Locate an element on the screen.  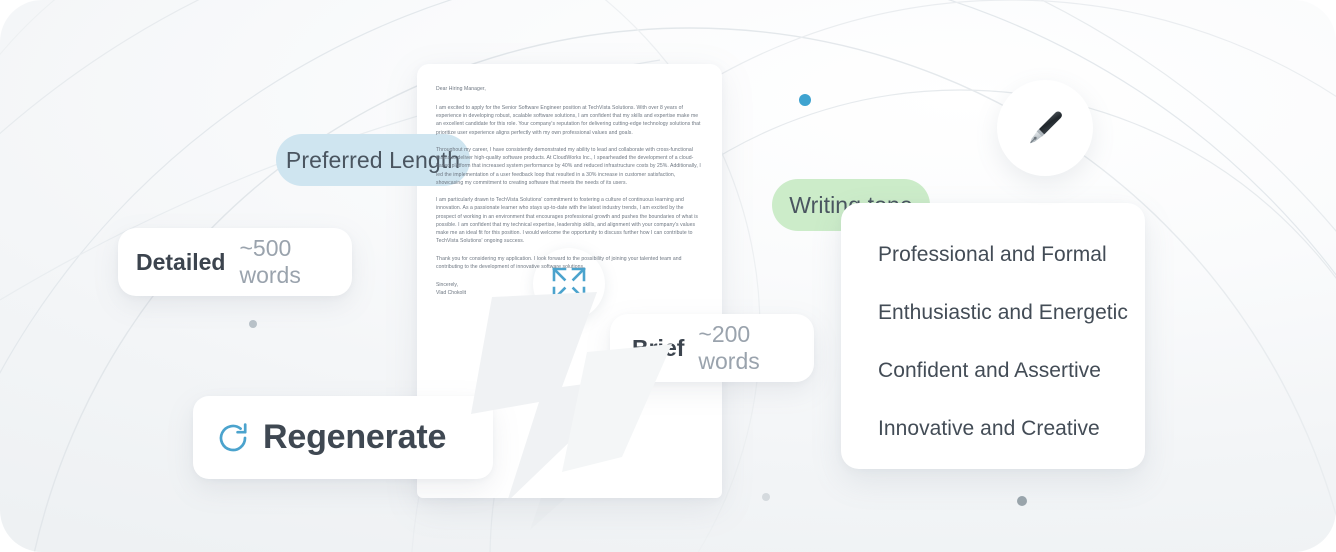
fountain-pen-icon is located at coordinates (1045, 127).